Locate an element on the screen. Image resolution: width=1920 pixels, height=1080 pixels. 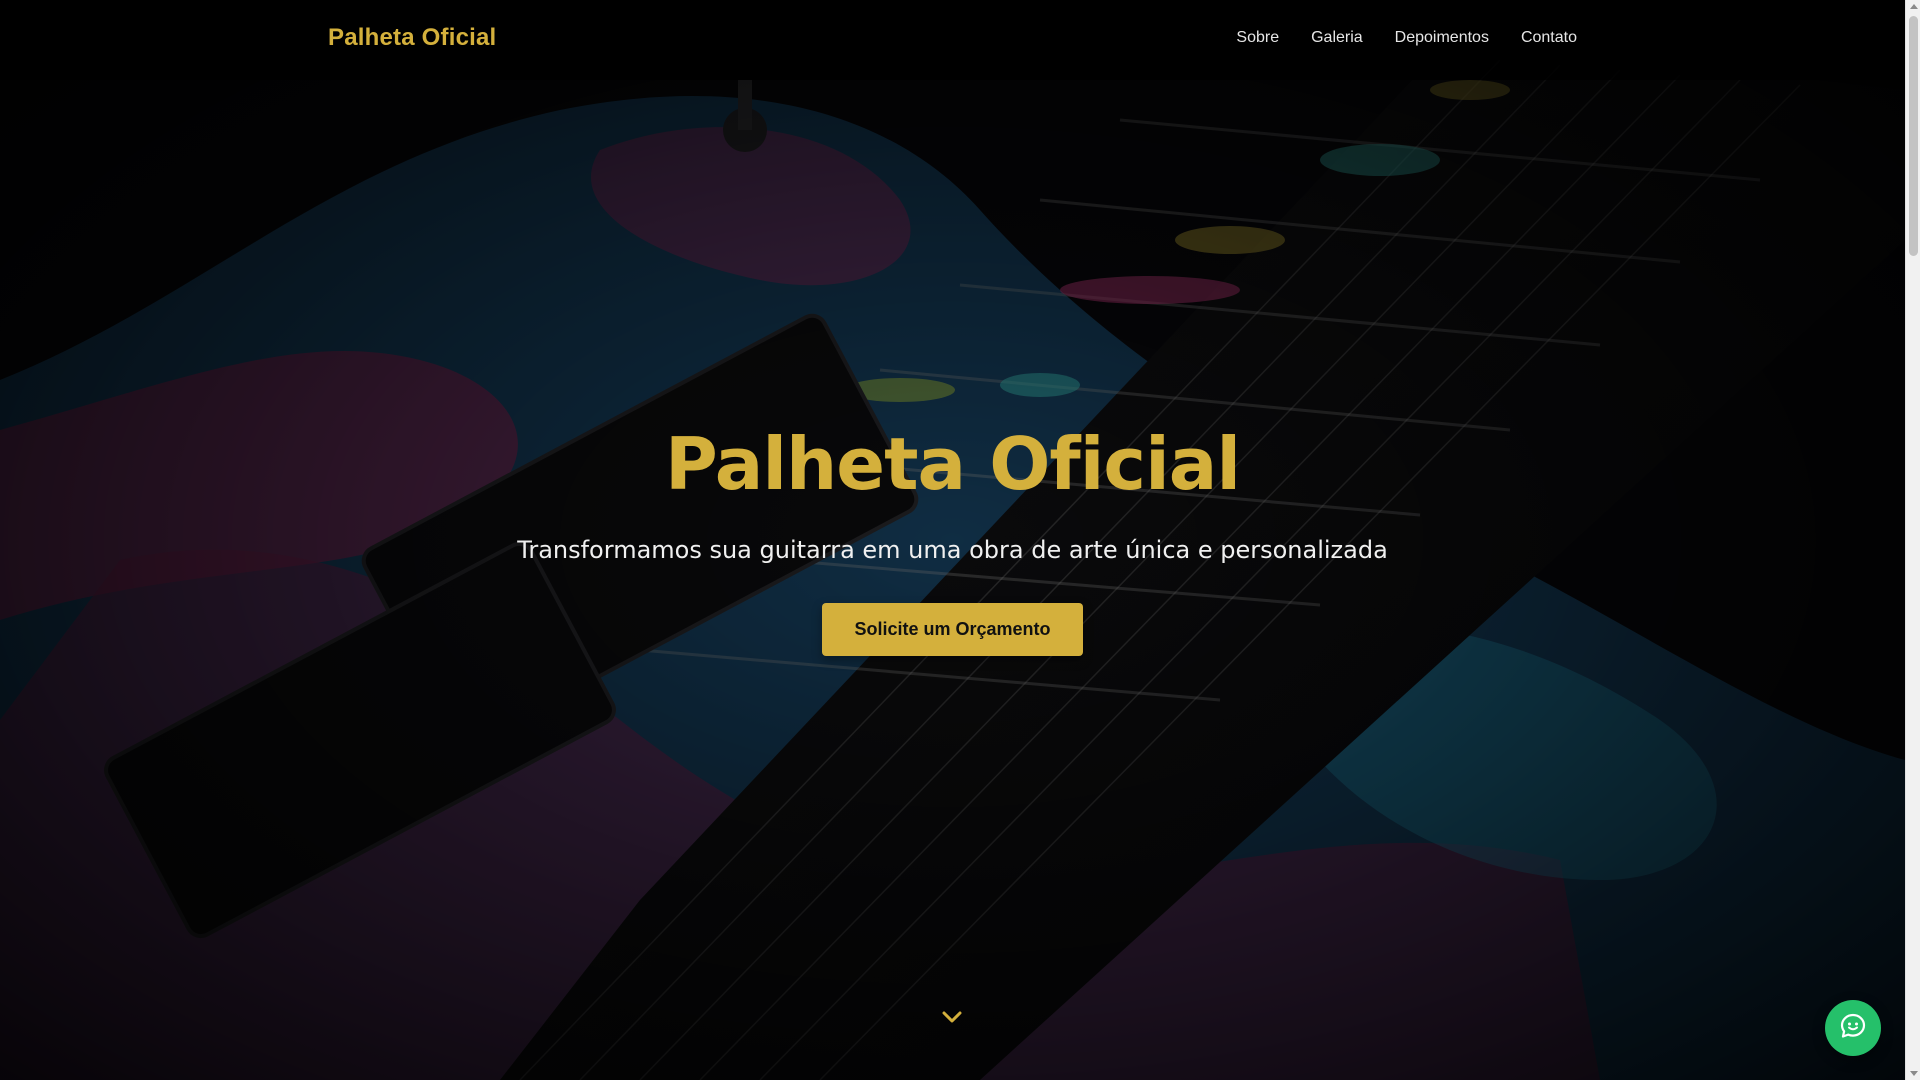
chat-button is located at coordinates (1853, 1028).